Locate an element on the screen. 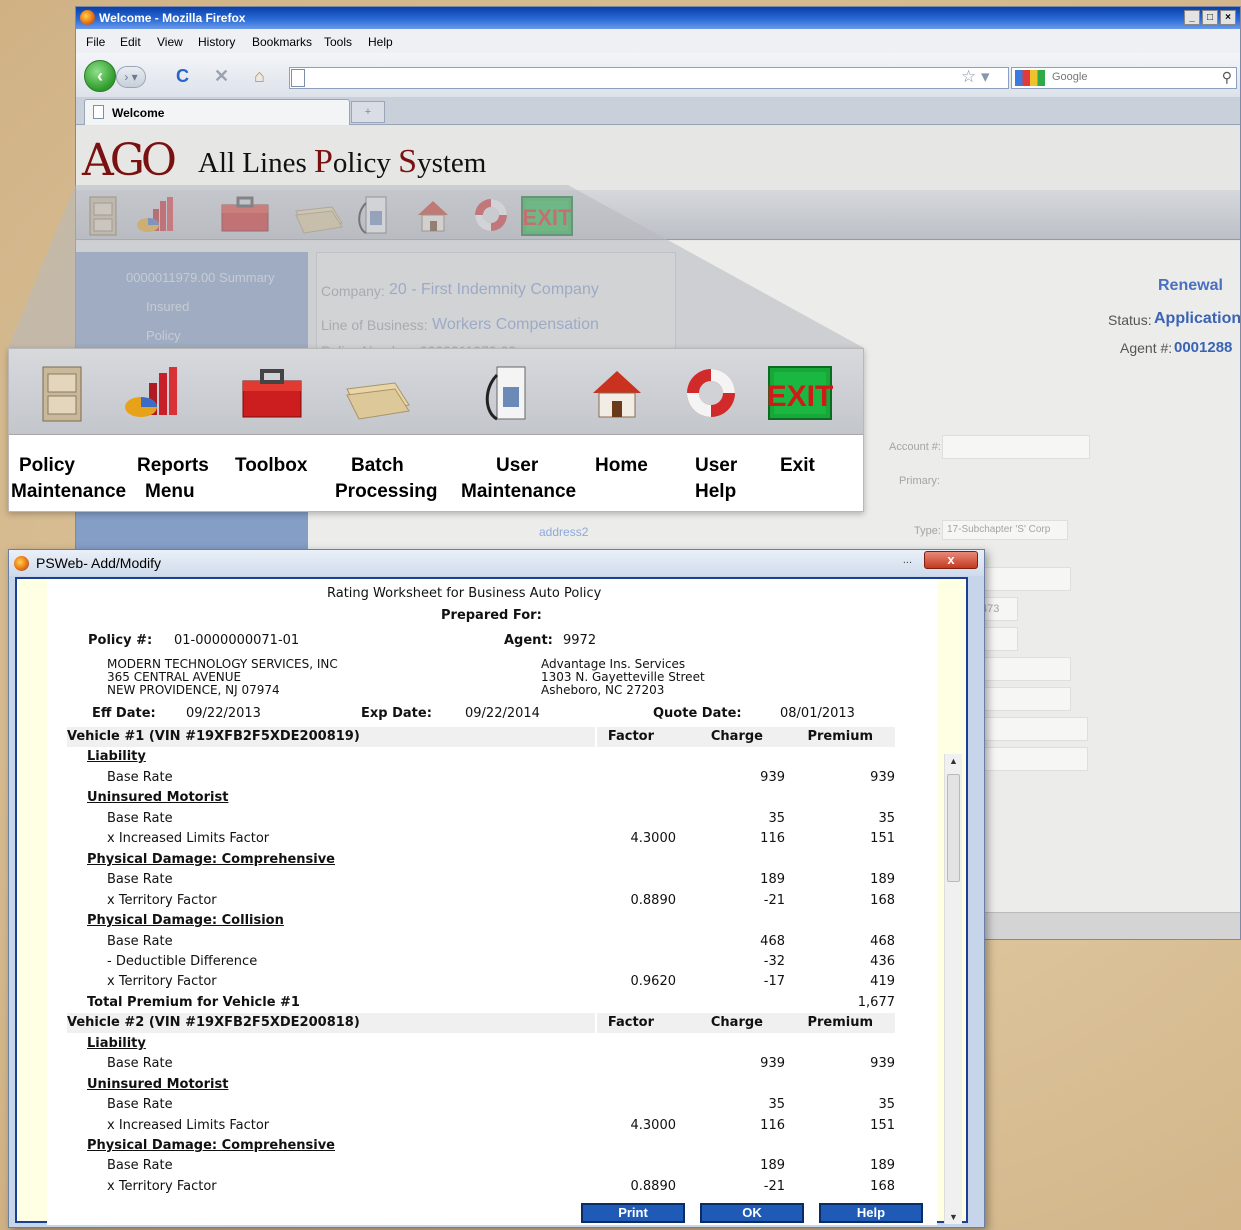 This screenshot has height=1230, width=1241. menu-bookmarks: Bookmarks is located at coordinates (282, 42).